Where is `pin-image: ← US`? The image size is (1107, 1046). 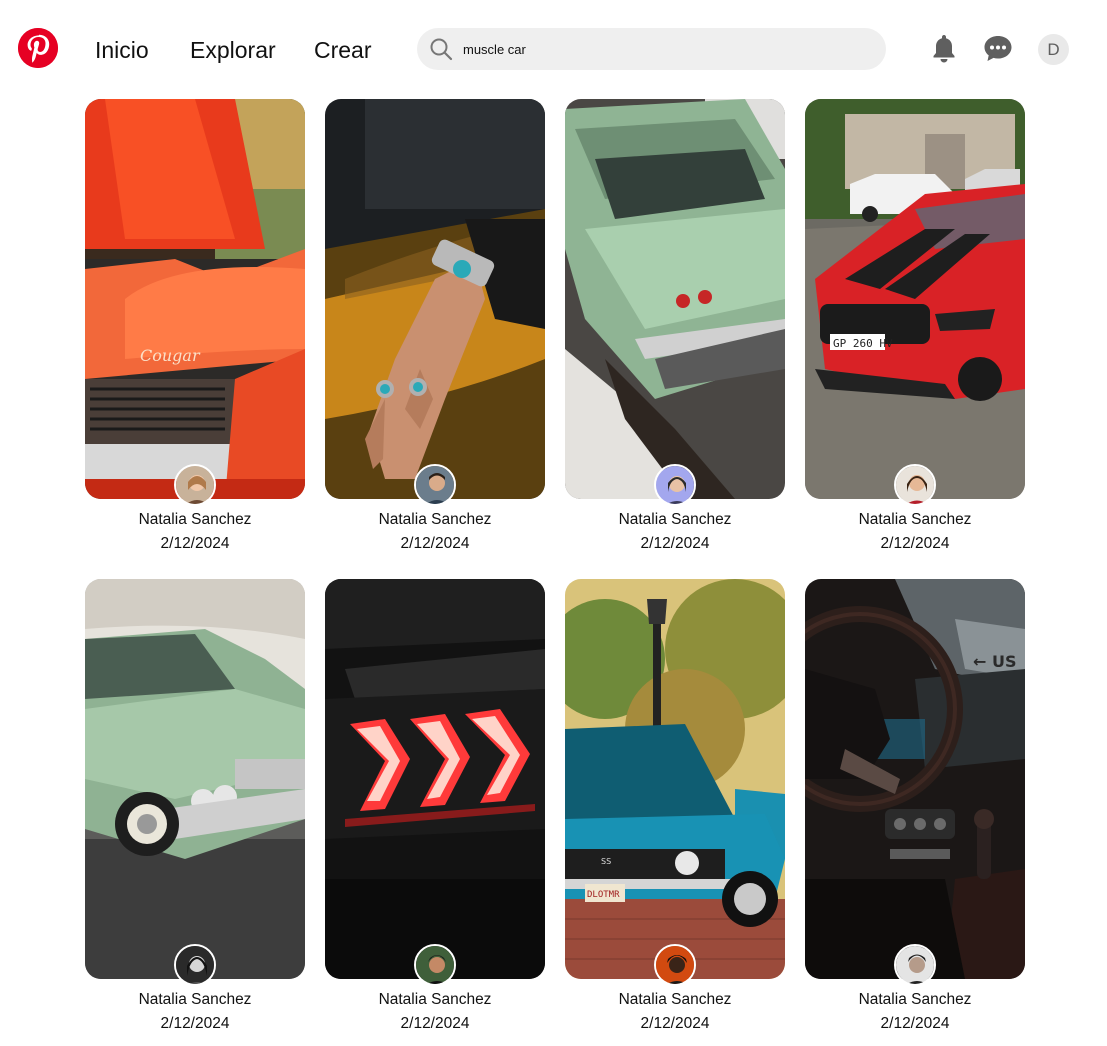
pin-image: ← US is located at coordinates (915, 779).